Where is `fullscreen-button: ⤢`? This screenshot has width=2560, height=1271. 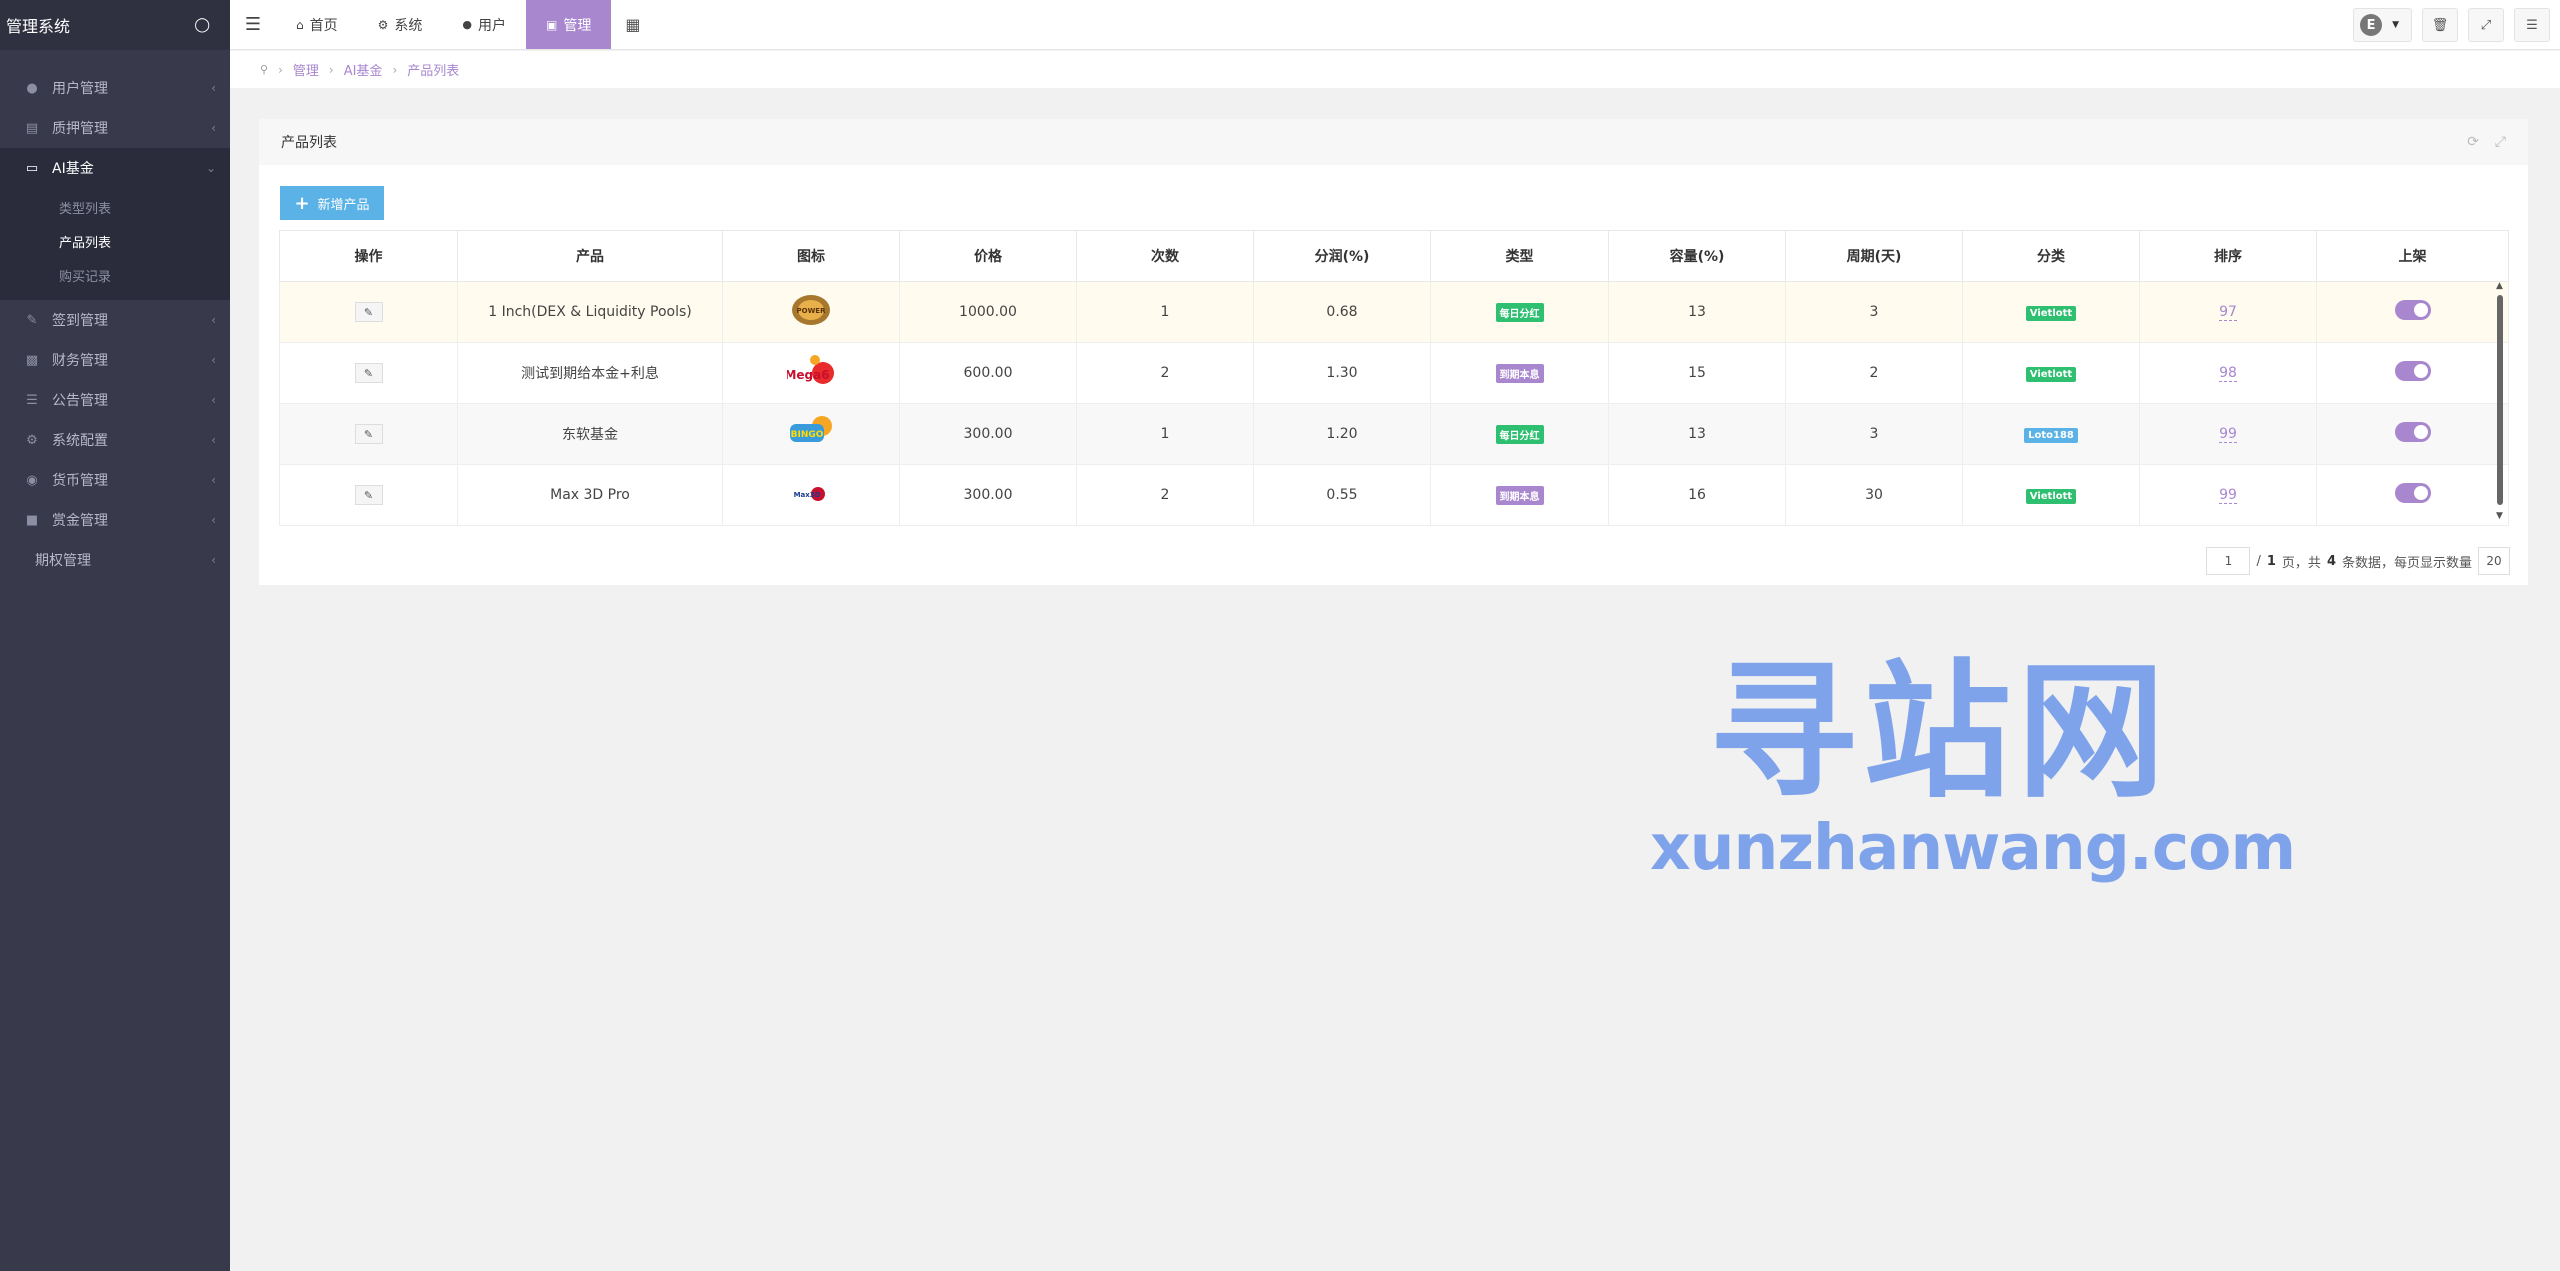 fullscreen-button: ⤢ is located at coordinates (2486, 25).